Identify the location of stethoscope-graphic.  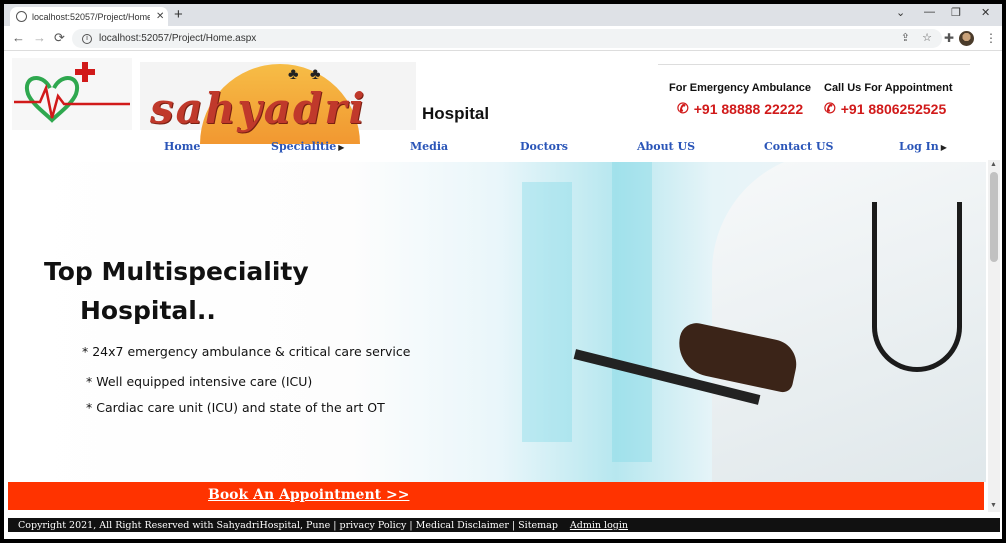
(917, 287).